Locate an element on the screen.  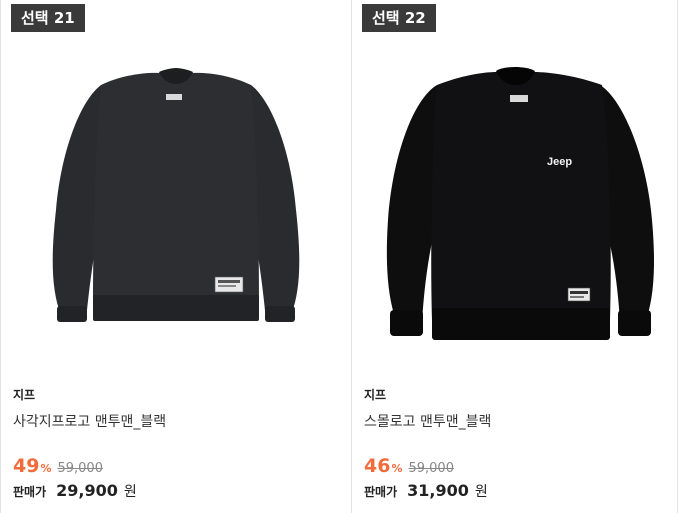
sale-price: 29,900 is located at coordinates (87, 490).